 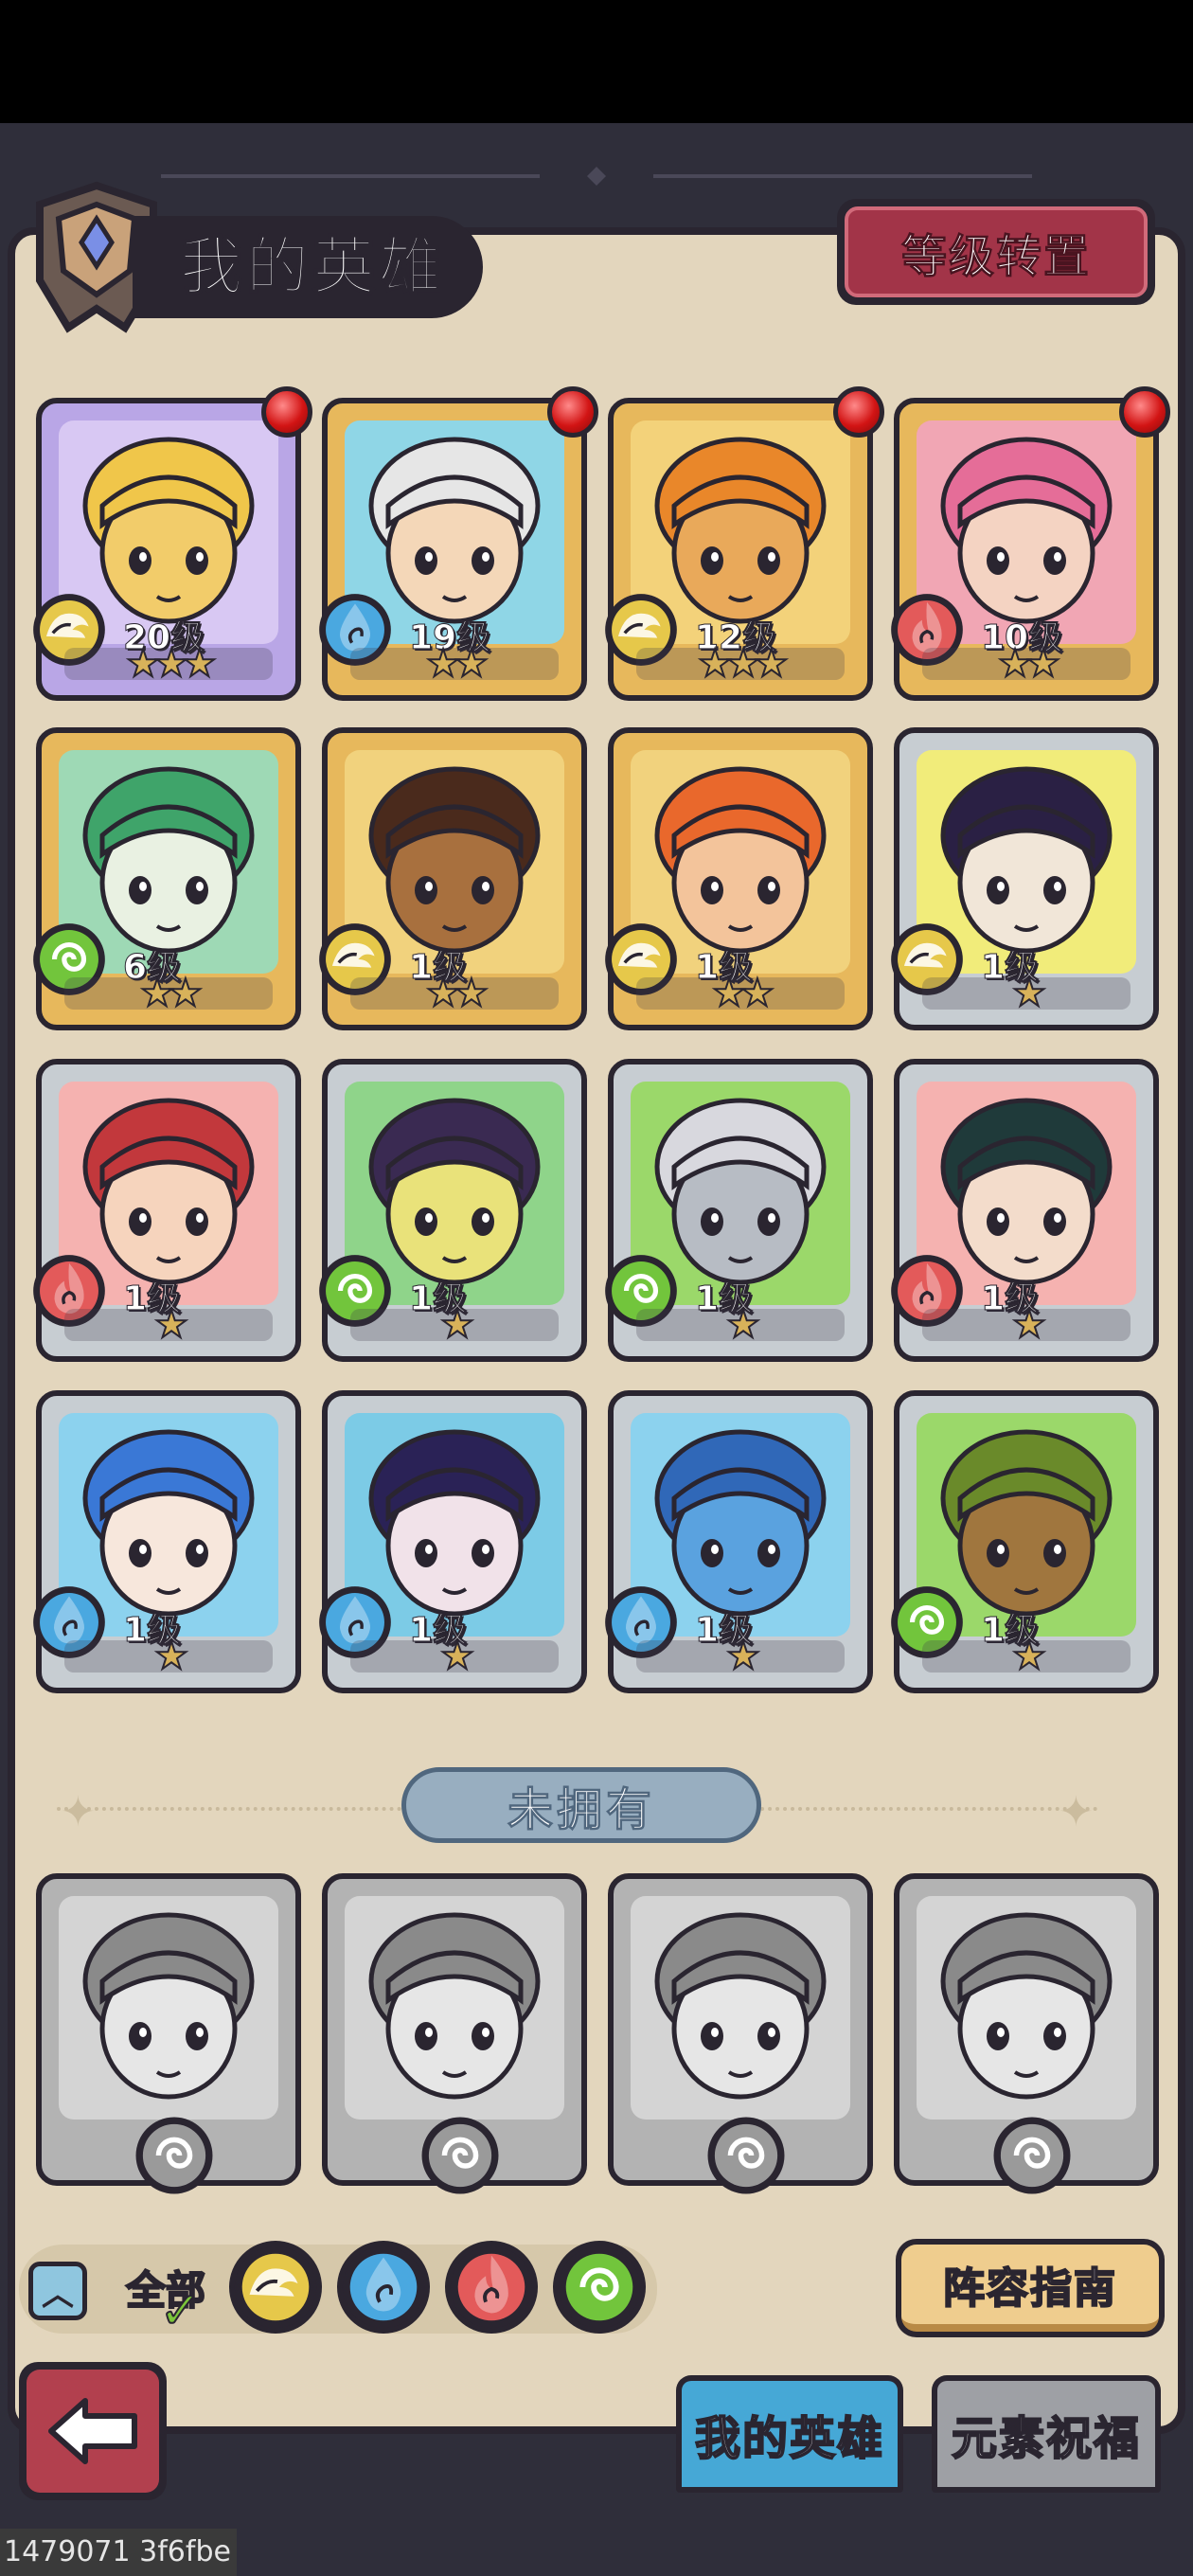 What do you see at coordinates (167, 878) in the screenshot?
I see `hero-card: 6级 ★★` at bounding box center [167, 878].